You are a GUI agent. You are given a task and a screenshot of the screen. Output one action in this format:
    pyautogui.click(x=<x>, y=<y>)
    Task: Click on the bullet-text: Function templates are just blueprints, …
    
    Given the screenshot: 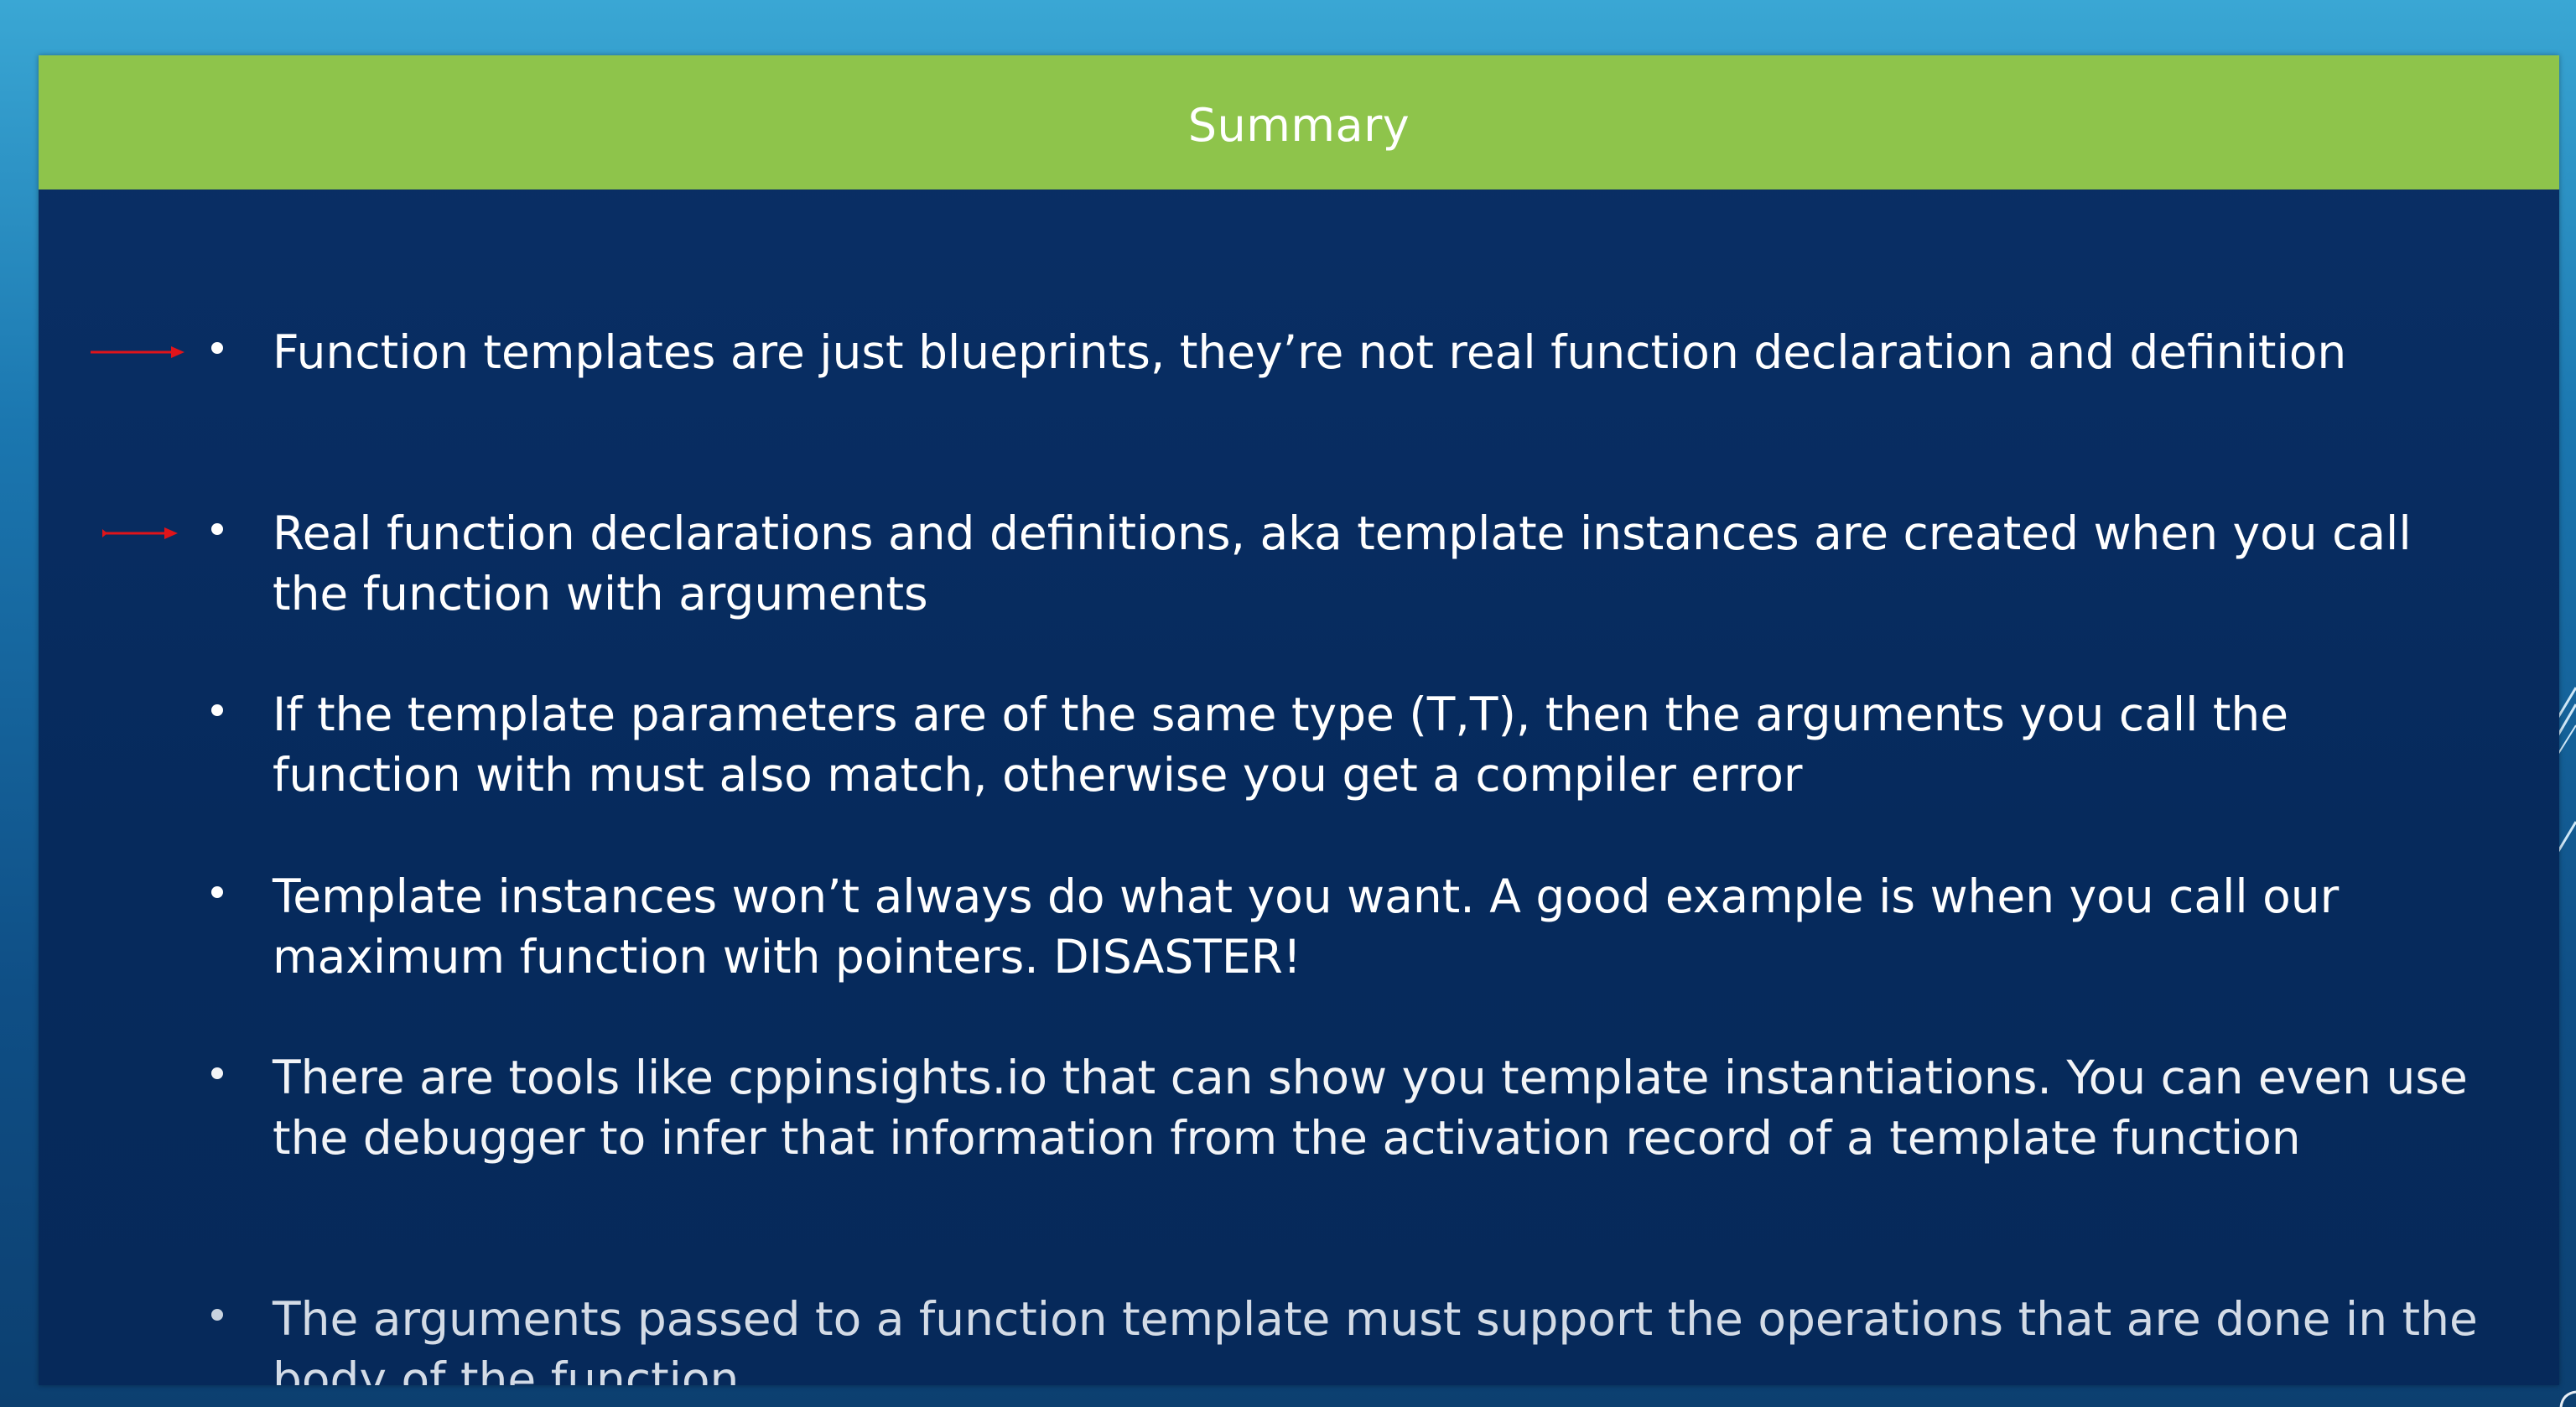 What is the action you would take?
    pyautogui.click(x=1310, y=352)
    